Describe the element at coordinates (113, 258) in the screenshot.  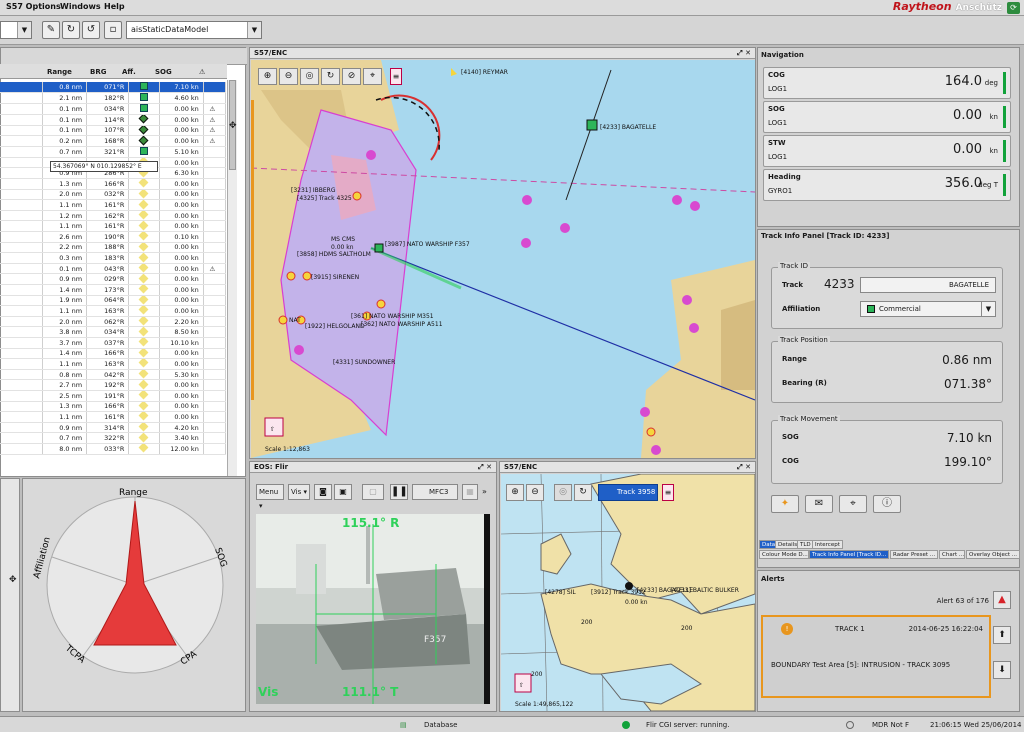
I see `table-row: 0.3 nm 183°R 0.00 kn` at that location.